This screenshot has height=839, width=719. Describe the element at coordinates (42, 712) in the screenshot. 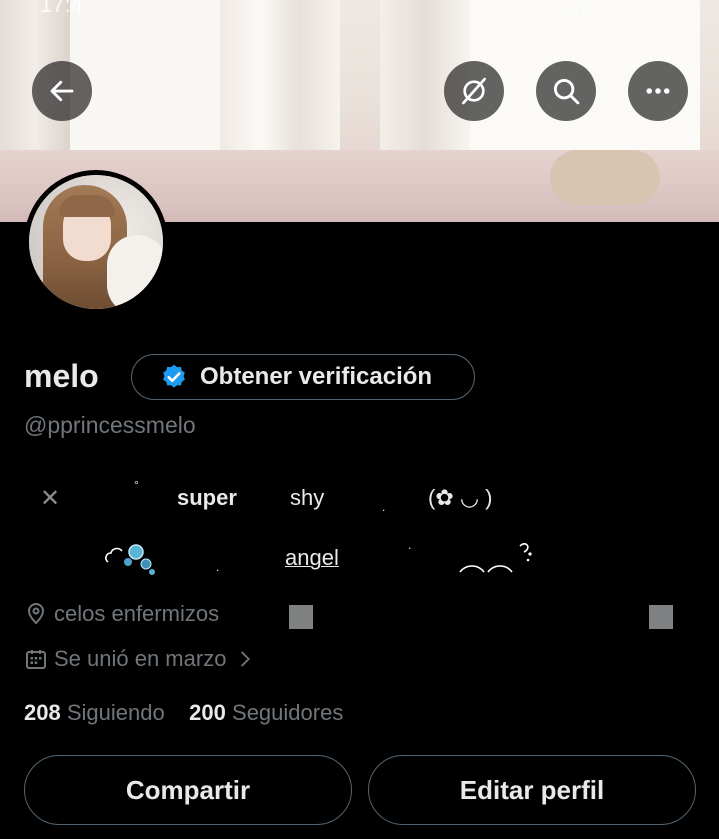

I see `following-count: 208` at that location.